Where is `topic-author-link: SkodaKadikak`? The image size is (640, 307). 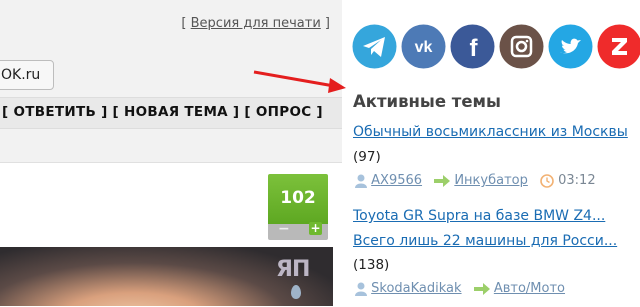
topic-author-link: SkodaKadikak is located at coordinates (416, 288).